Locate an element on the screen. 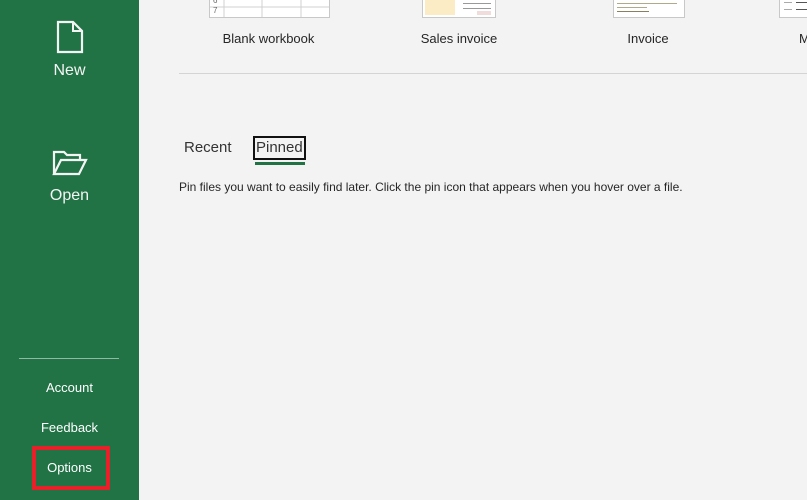 The width and height of the screenshot is (807, 500). template-fourth-label: M is located at coordinates (803, 38).